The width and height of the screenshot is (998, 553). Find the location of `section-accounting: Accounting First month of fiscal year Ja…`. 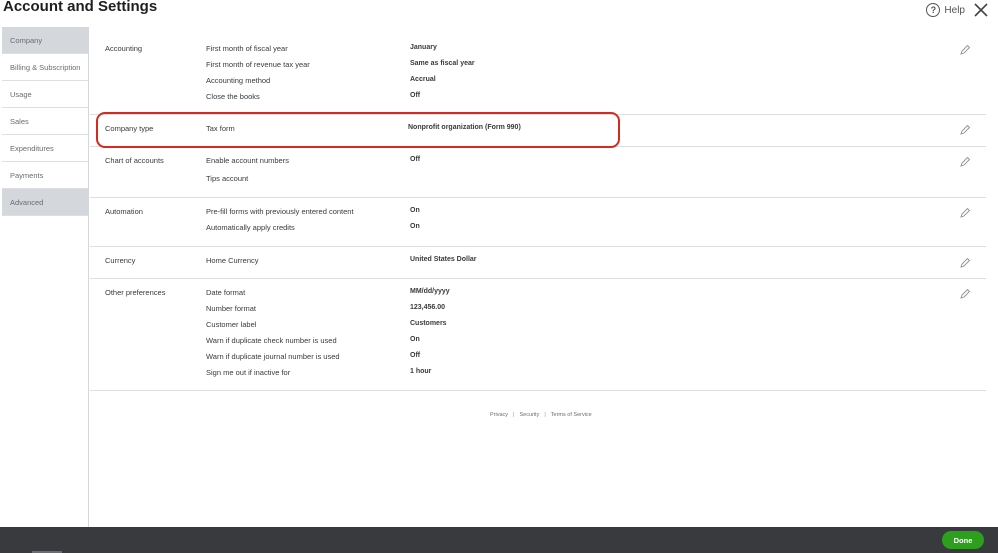

section-accounting: Accounting First month of fiscal year Ja… is located at coordinates (538, 71).